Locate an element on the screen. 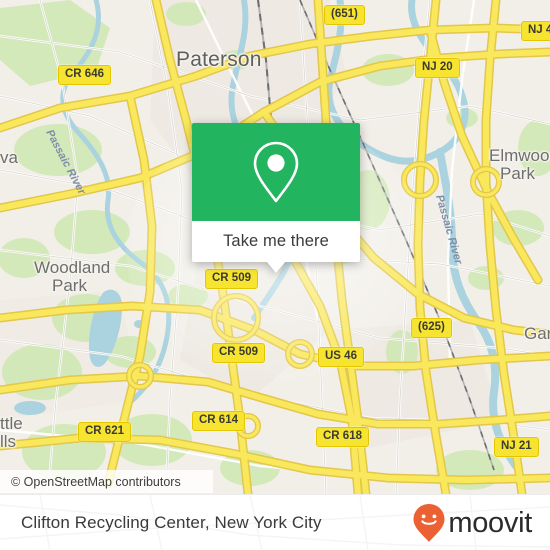  callout-tail is located at coordinates (276, 267).